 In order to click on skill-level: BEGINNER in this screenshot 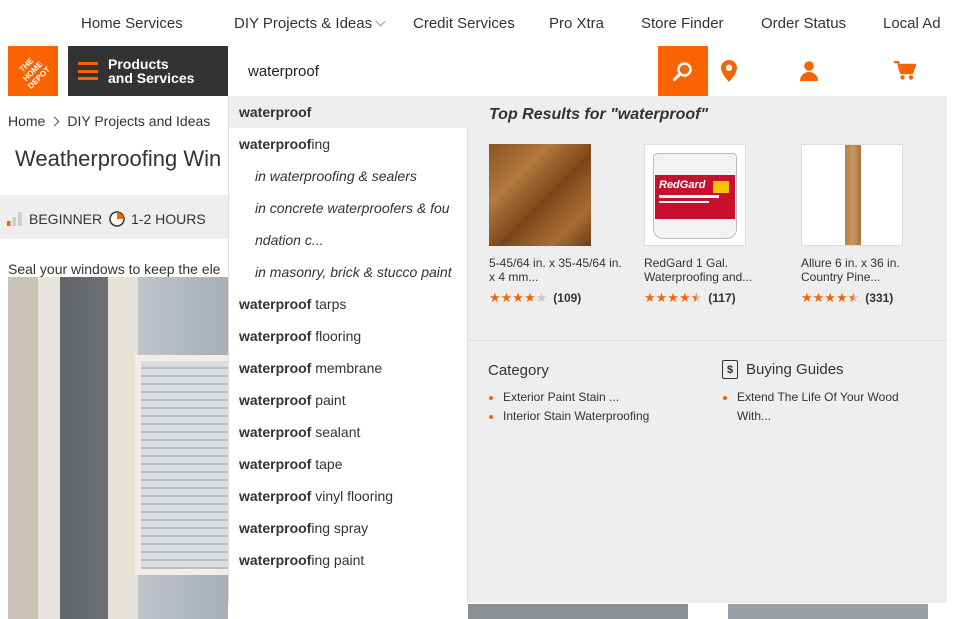, I will do `click(54, 219)`.